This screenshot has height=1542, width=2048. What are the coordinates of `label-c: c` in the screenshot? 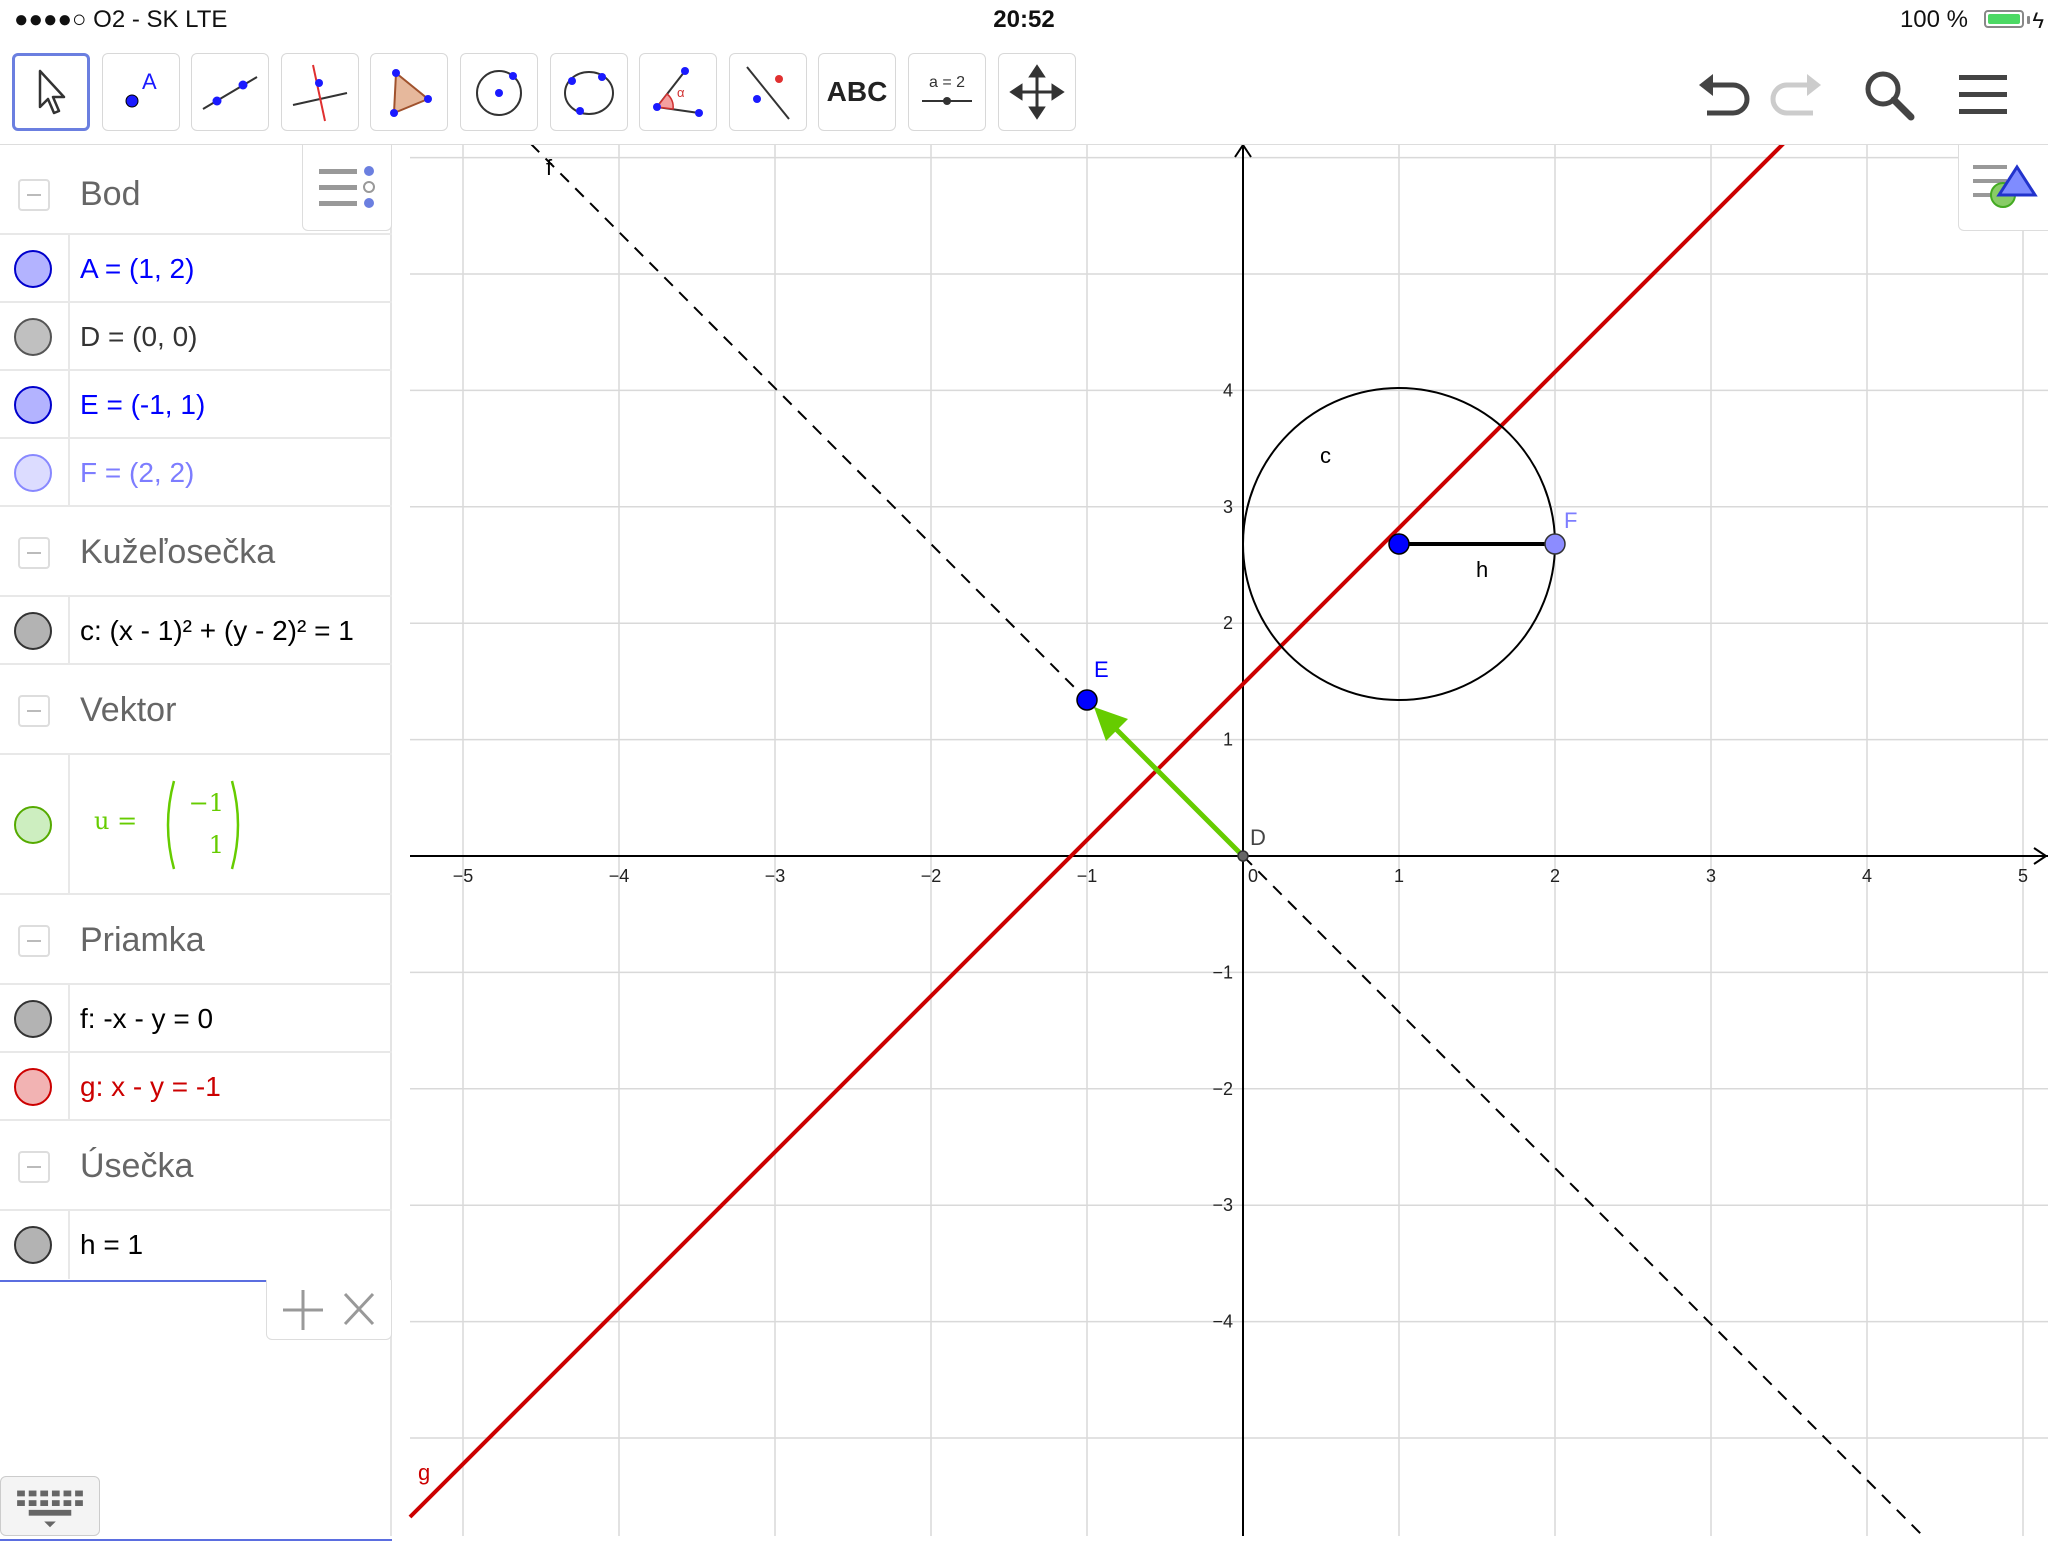 It's located at (1325, 455).